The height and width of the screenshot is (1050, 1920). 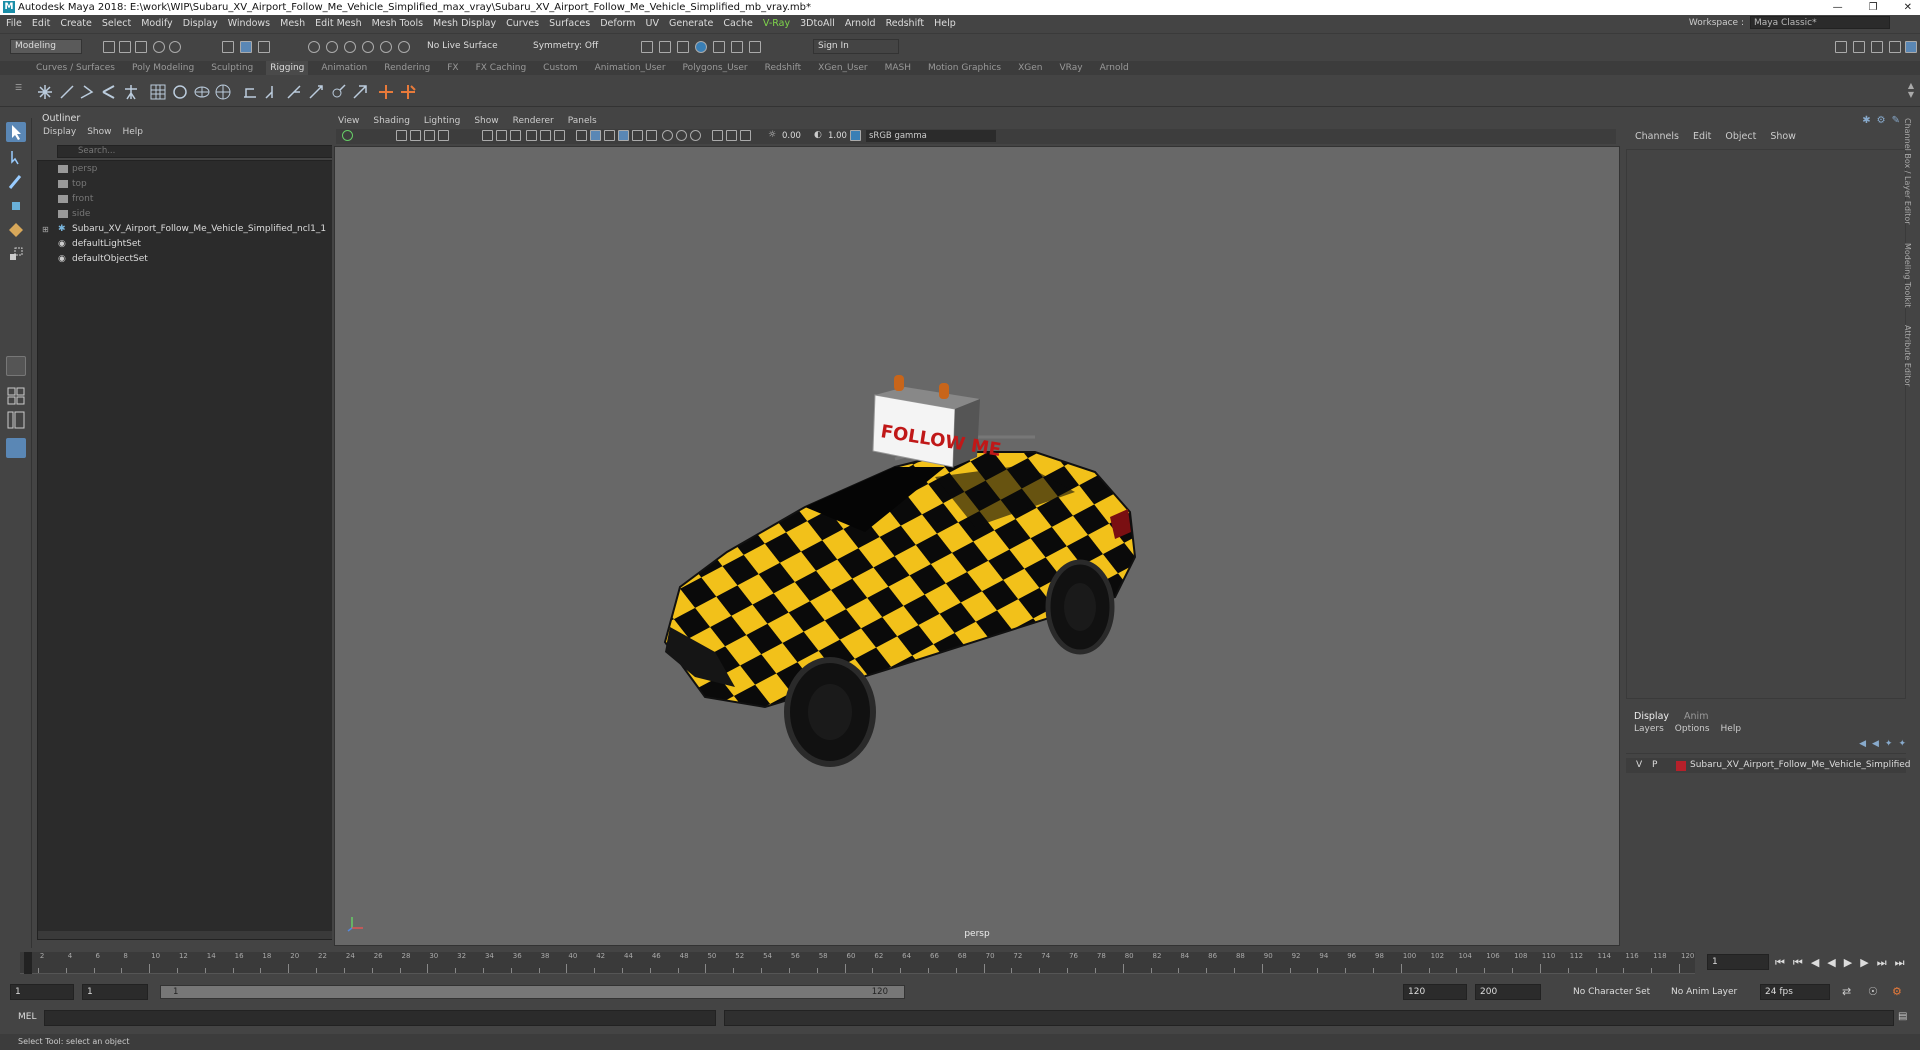 I want to click on render-view-icon, so click(x=665, y=47).